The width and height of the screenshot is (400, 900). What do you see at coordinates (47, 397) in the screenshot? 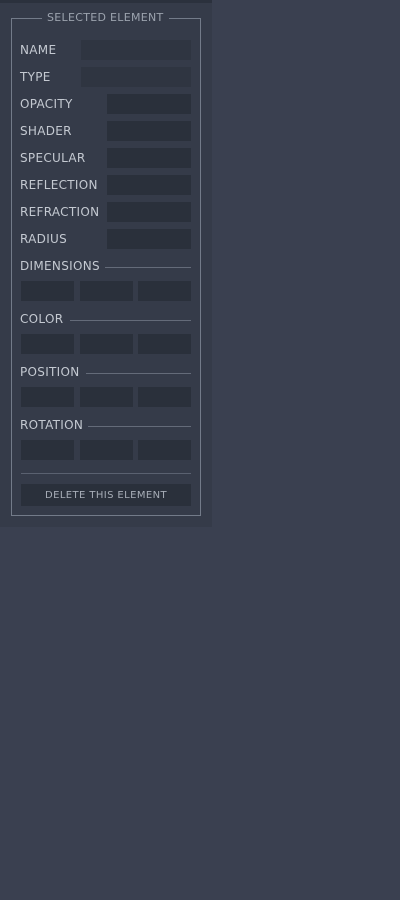
I see `position-x-input` at bounding box center [47, 397].